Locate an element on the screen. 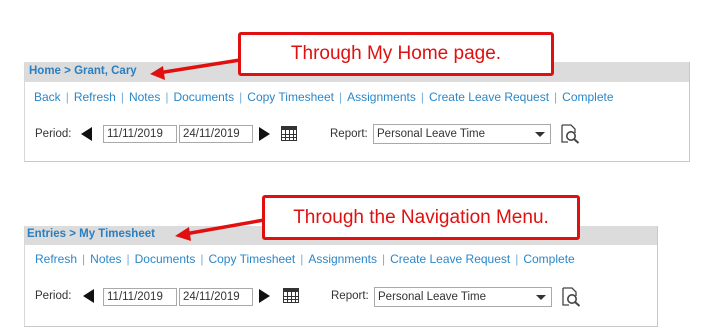  callout-arrows is located at coordinates (207, 149).